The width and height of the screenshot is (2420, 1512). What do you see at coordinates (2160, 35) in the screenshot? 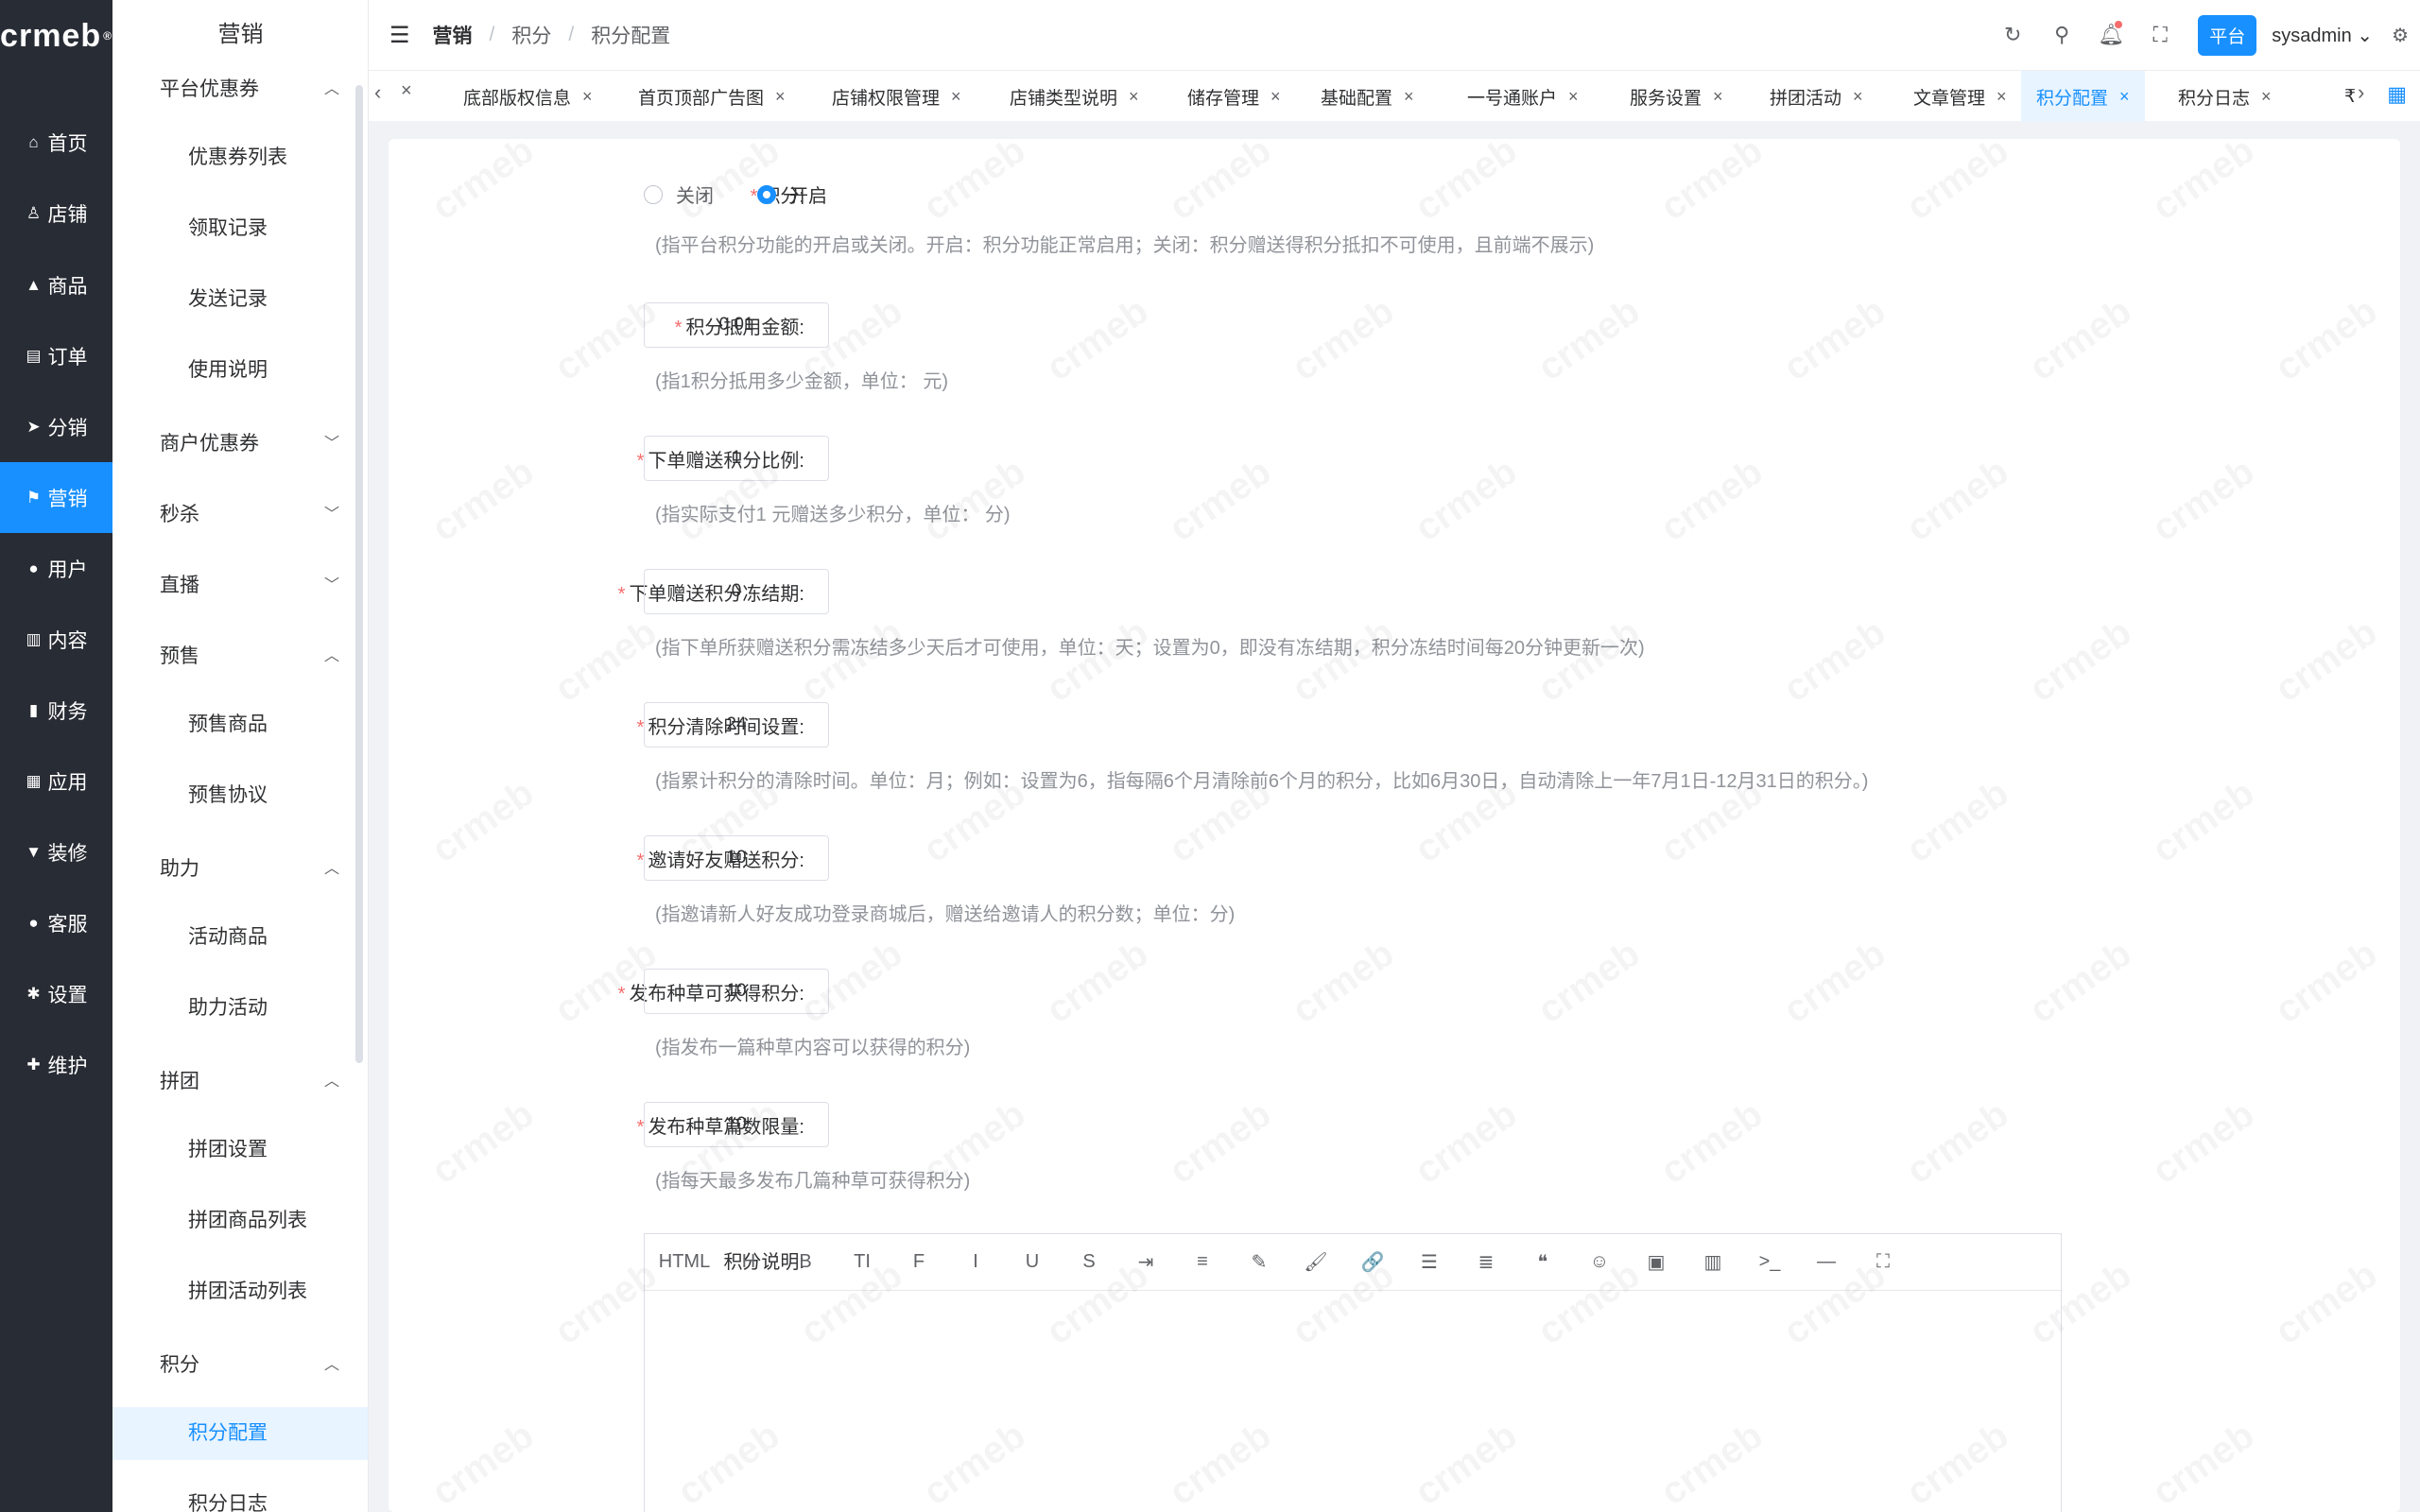
I see `fullscreen-icon: ⛶` at bounding box center [2160, 35].